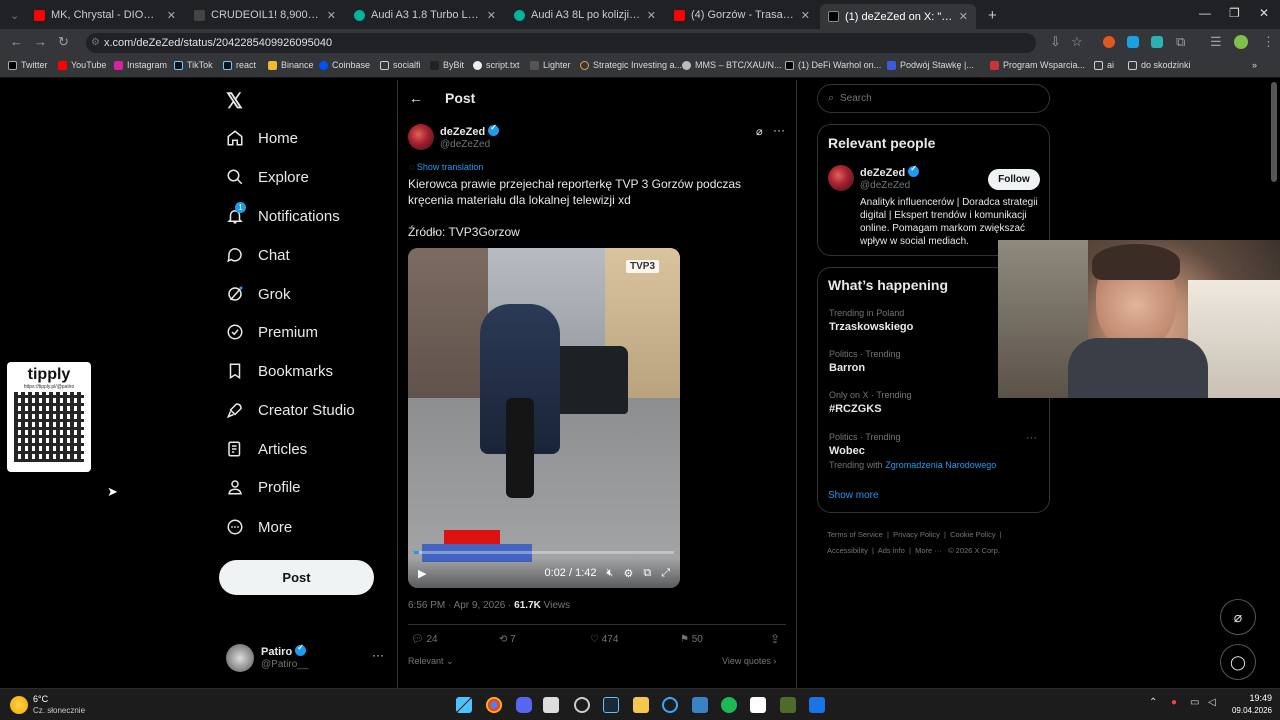  I want to click on footer-link: More ···, so click(928, 550).